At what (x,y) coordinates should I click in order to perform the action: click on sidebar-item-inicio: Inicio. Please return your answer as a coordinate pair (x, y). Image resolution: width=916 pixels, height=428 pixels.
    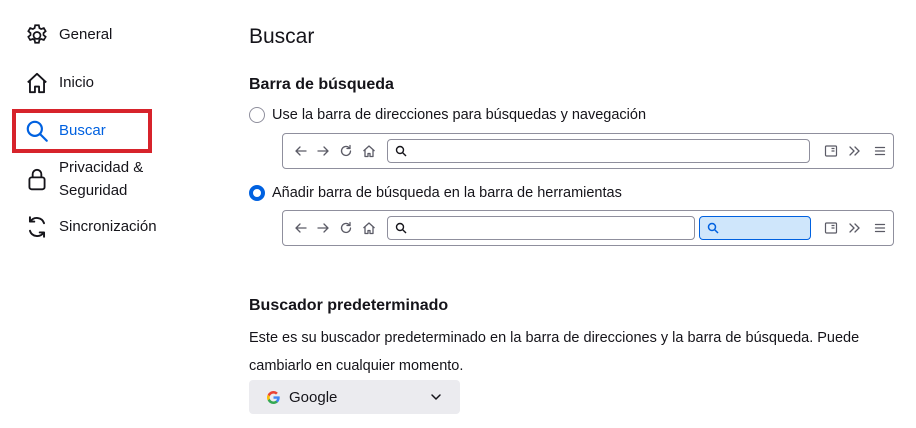
    Looking at the image, I should click on (59, 83).